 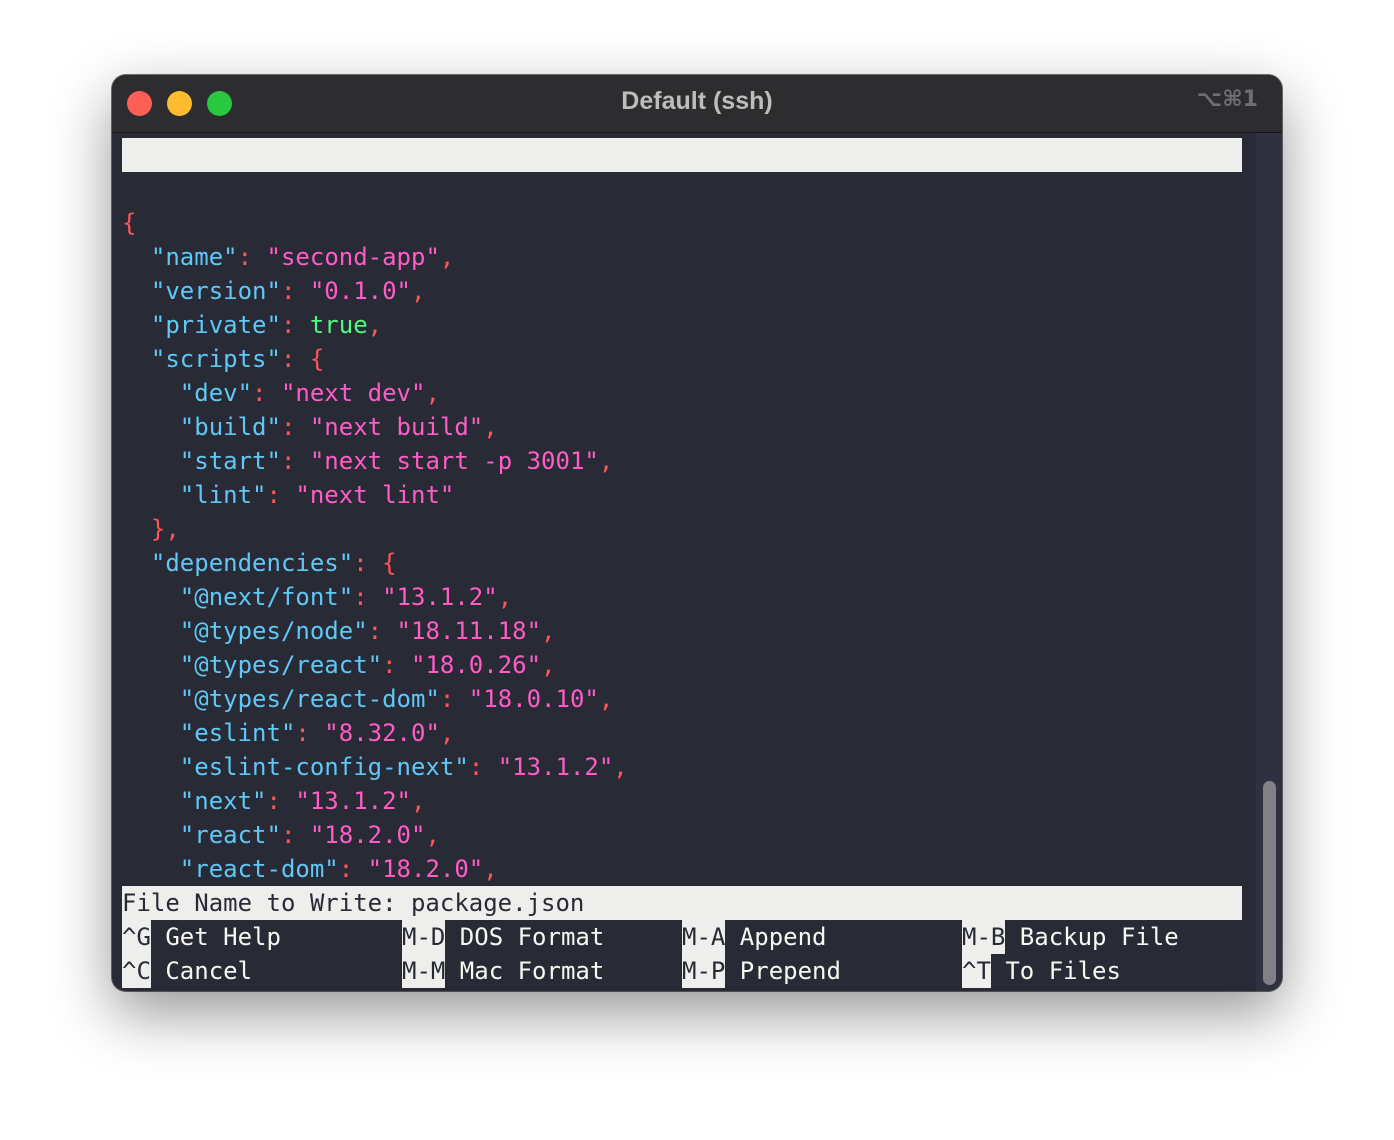 I want to click on code-line: "next": "13.1.2",, so click(x=274, y=801).